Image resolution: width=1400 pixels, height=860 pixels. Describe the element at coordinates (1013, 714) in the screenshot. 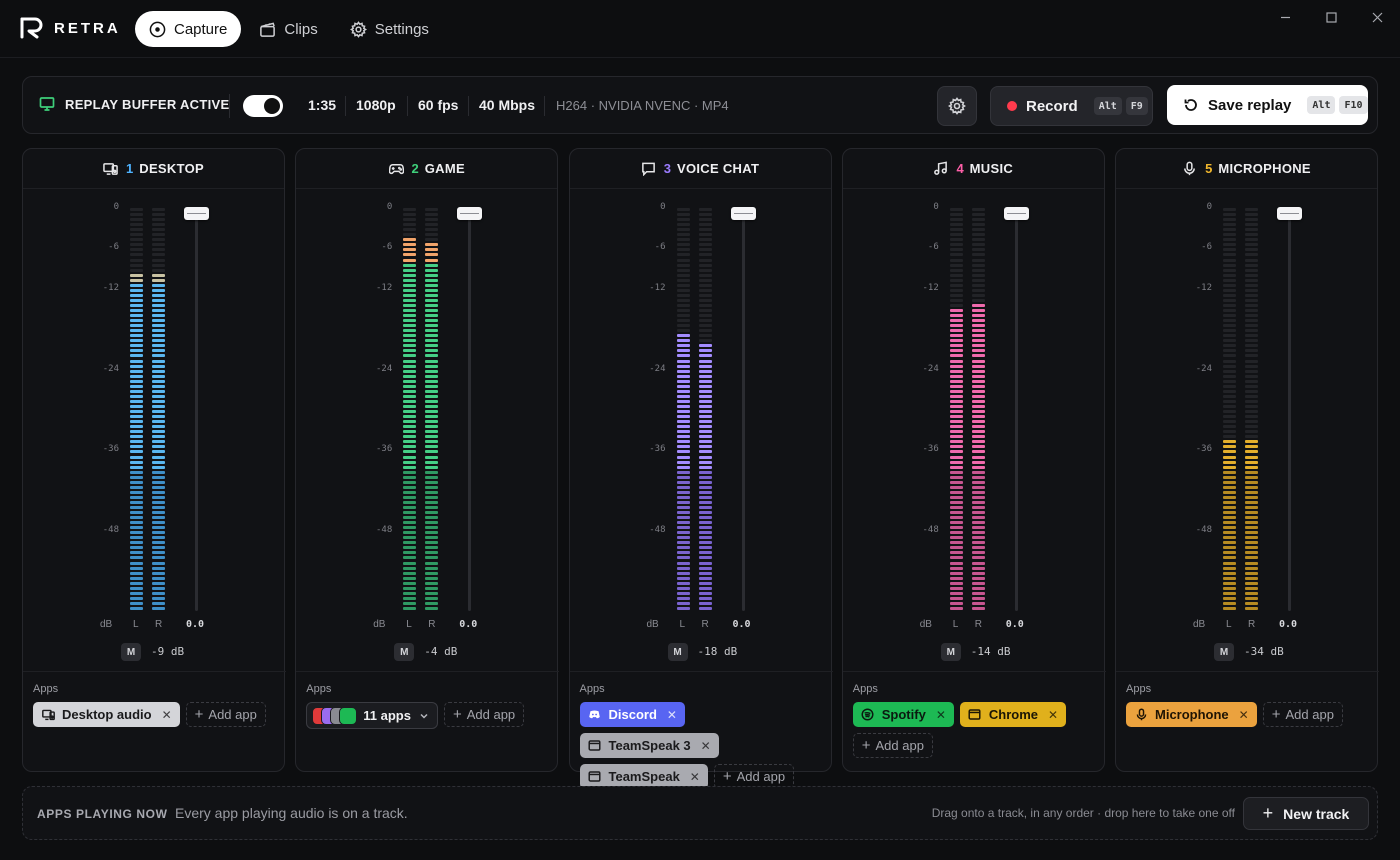

I see `app-chip: Chrome ✕` at that location.